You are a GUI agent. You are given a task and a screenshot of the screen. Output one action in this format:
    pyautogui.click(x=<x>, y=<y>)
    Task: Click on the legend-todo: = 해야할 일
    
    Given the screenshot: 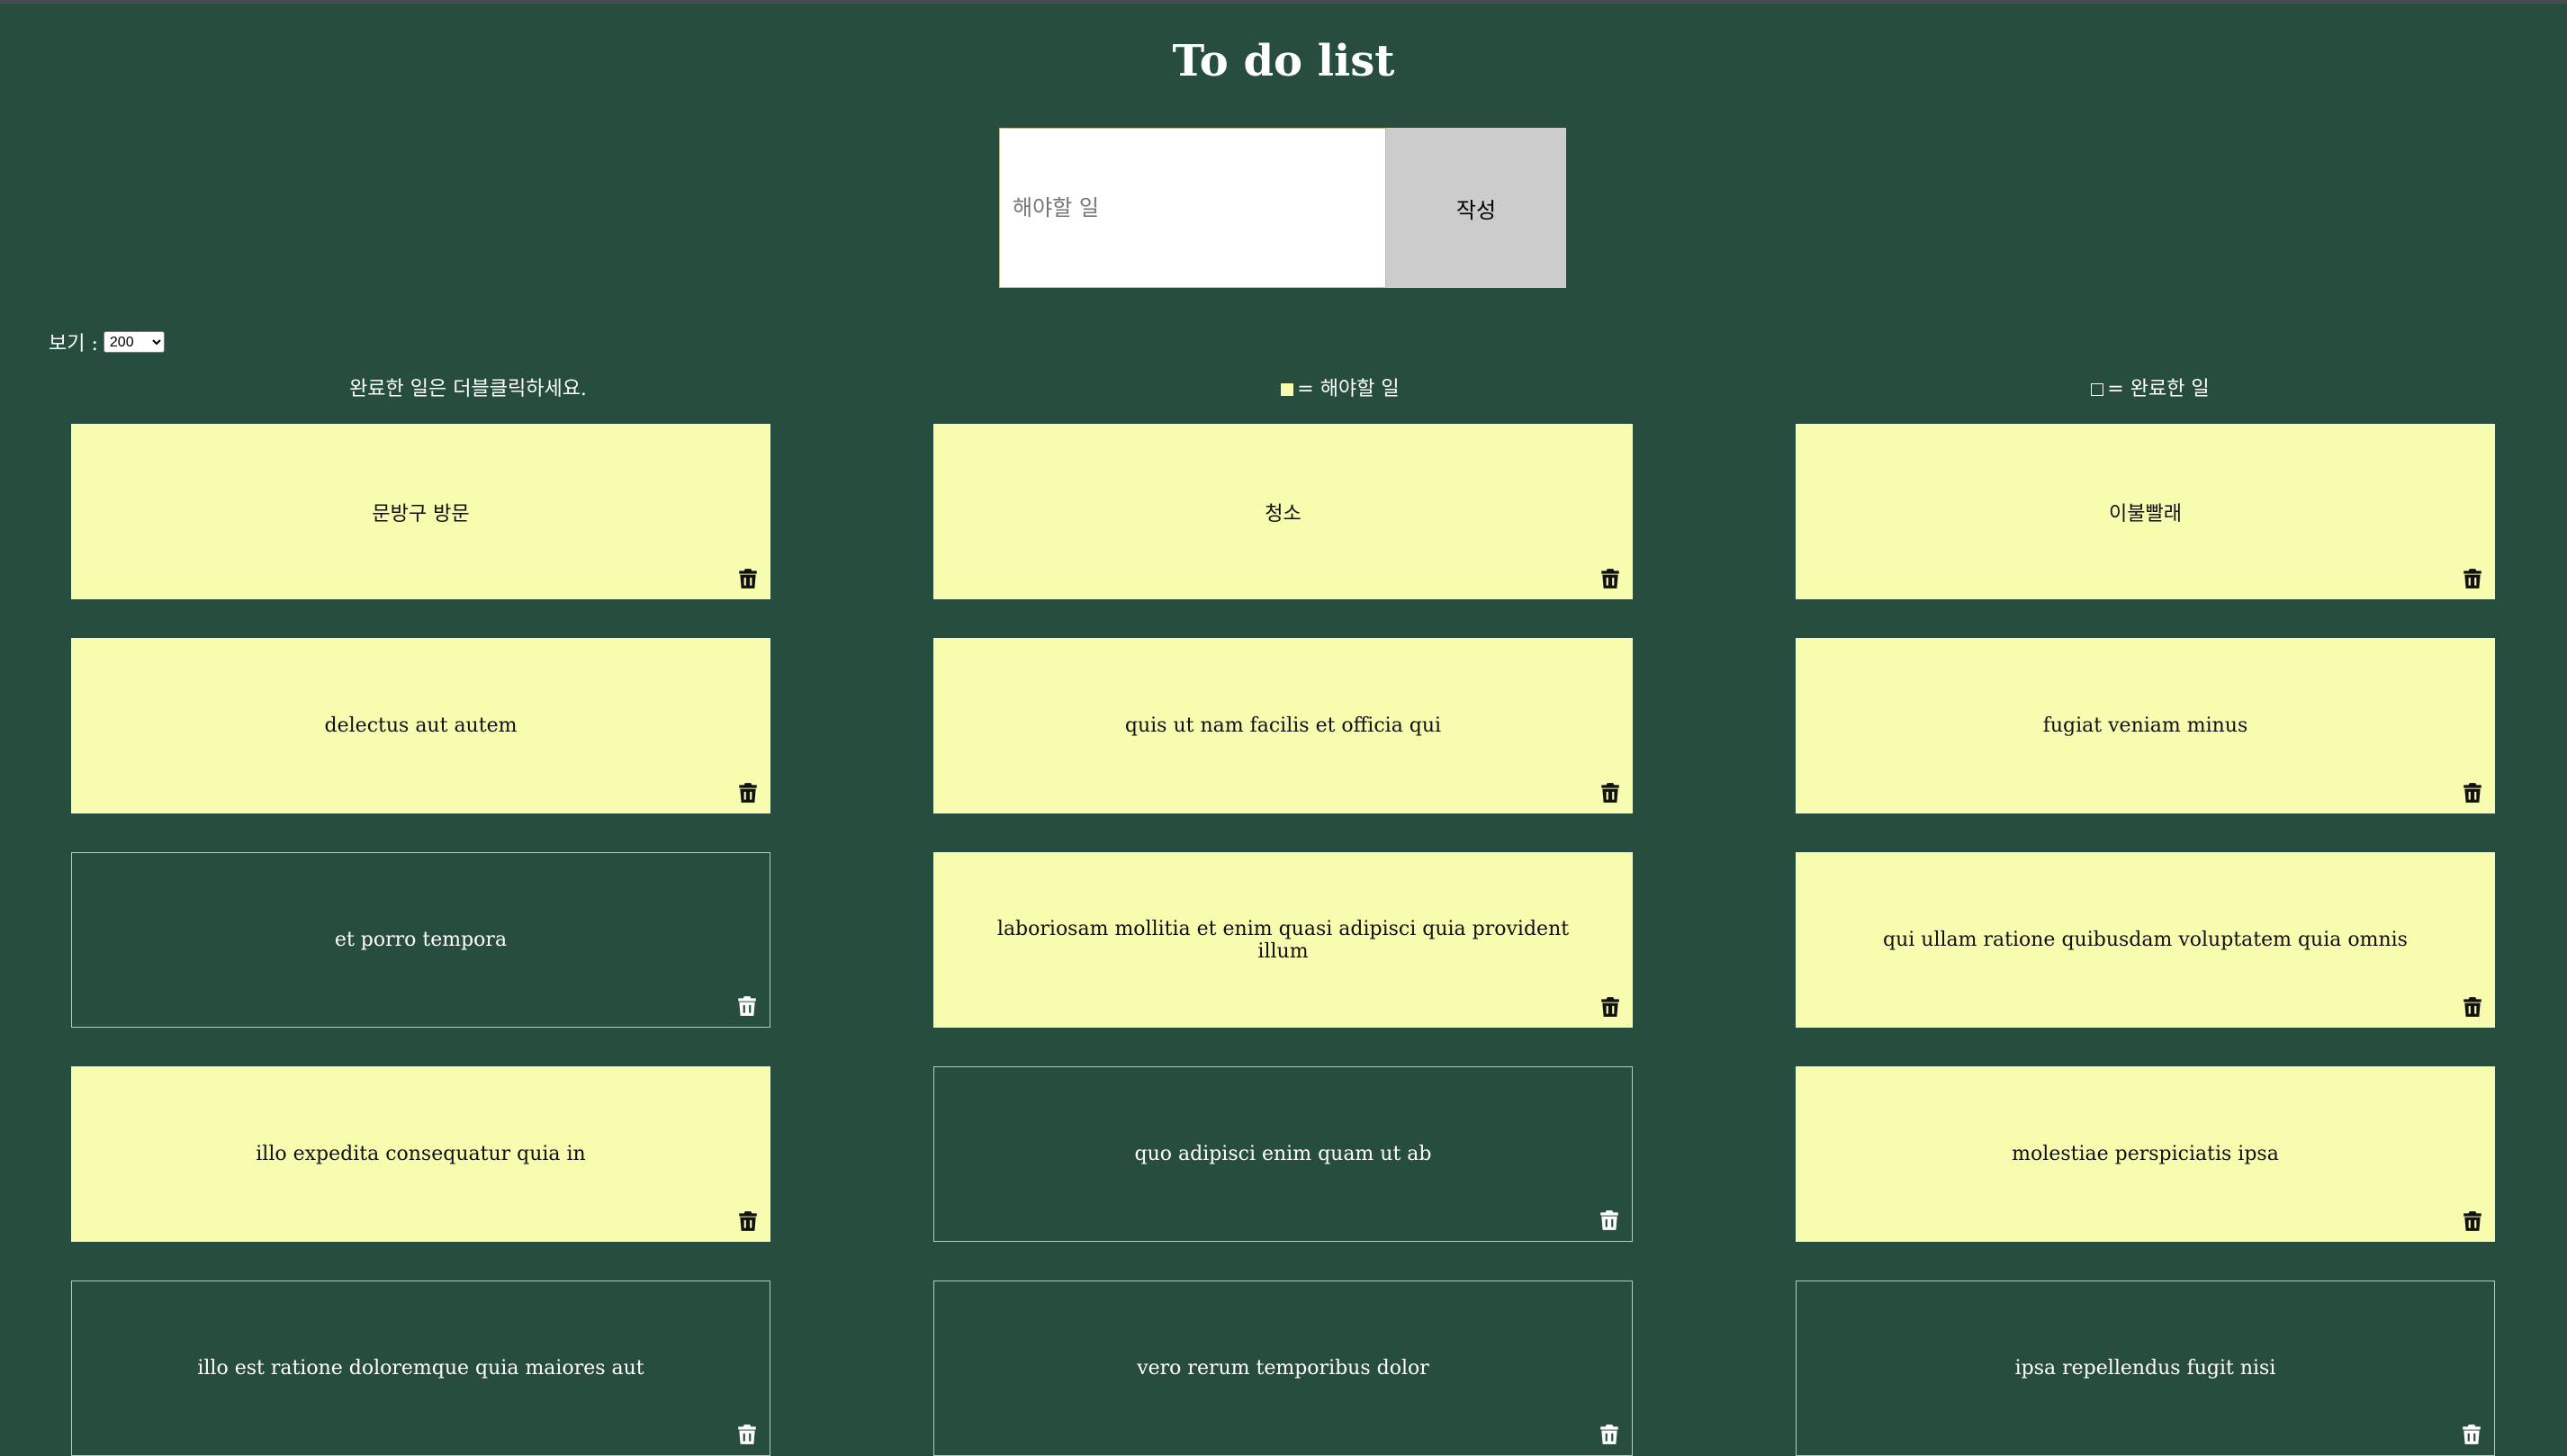 What is the action you would take?
    pyautogui.click(x=1340, y=390)
    